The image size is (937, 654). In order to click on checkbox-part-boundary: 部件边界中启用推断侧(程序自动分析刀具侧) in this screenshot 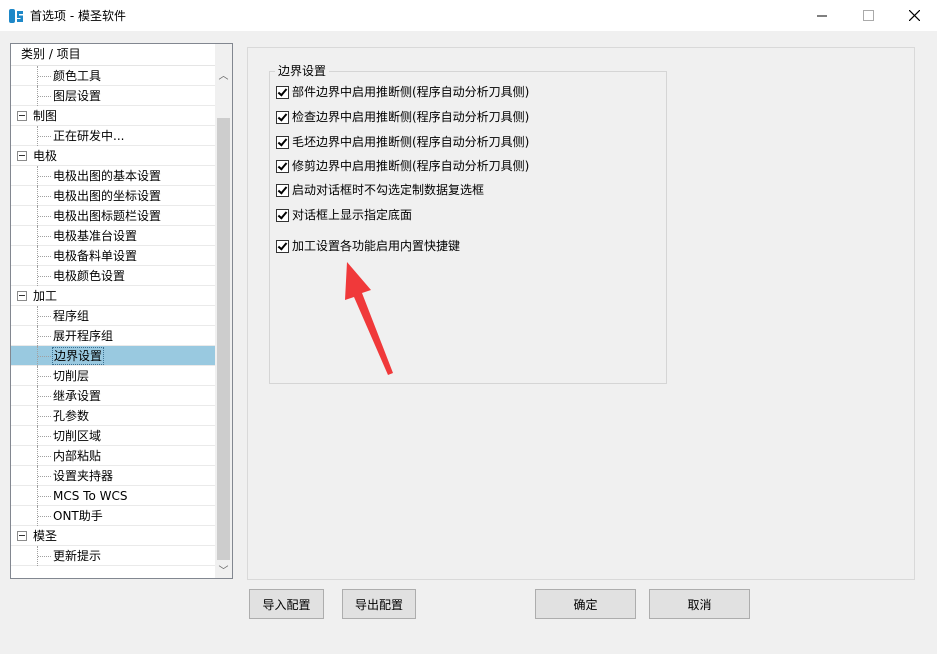, I will do `click(402, 92)`.